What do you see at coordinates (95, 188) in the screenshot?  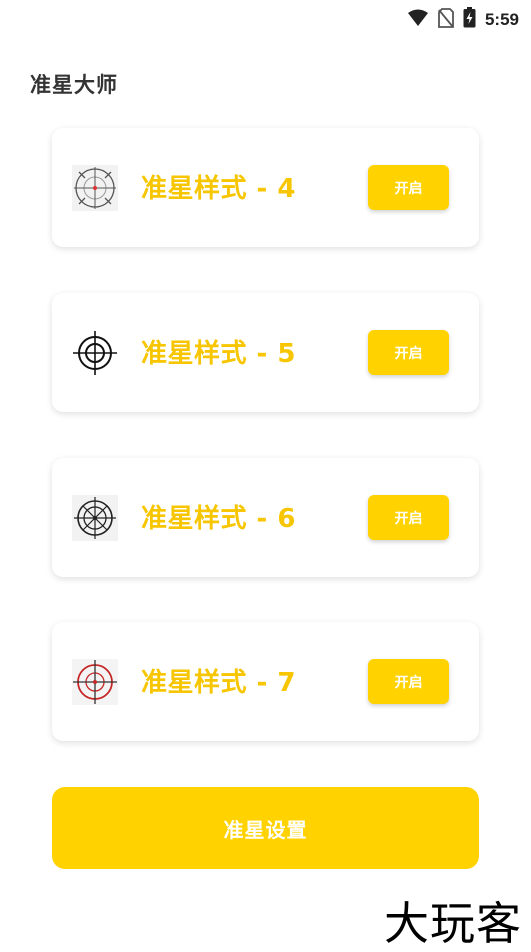 I see `crosshair-style-4-icon` at bounding box center [95, 188].